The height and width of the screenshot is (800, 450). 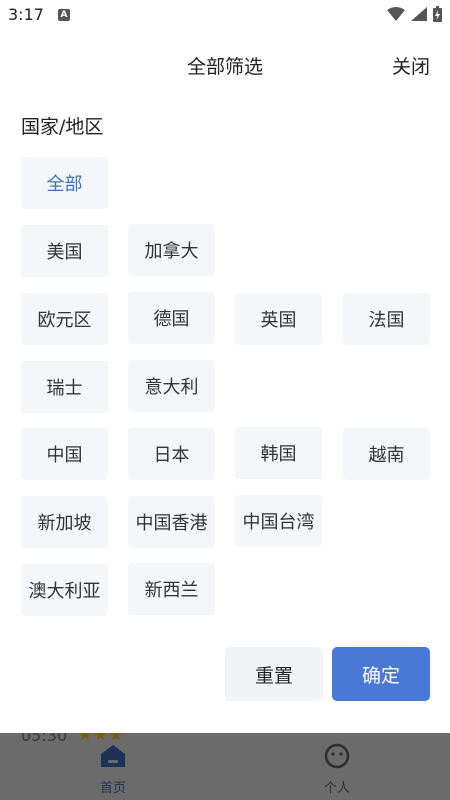 What do you see at coordinates (62, 127) in the screenshot?
I see `section-label-region: 国家/地区` at bounding box center [62, 127].